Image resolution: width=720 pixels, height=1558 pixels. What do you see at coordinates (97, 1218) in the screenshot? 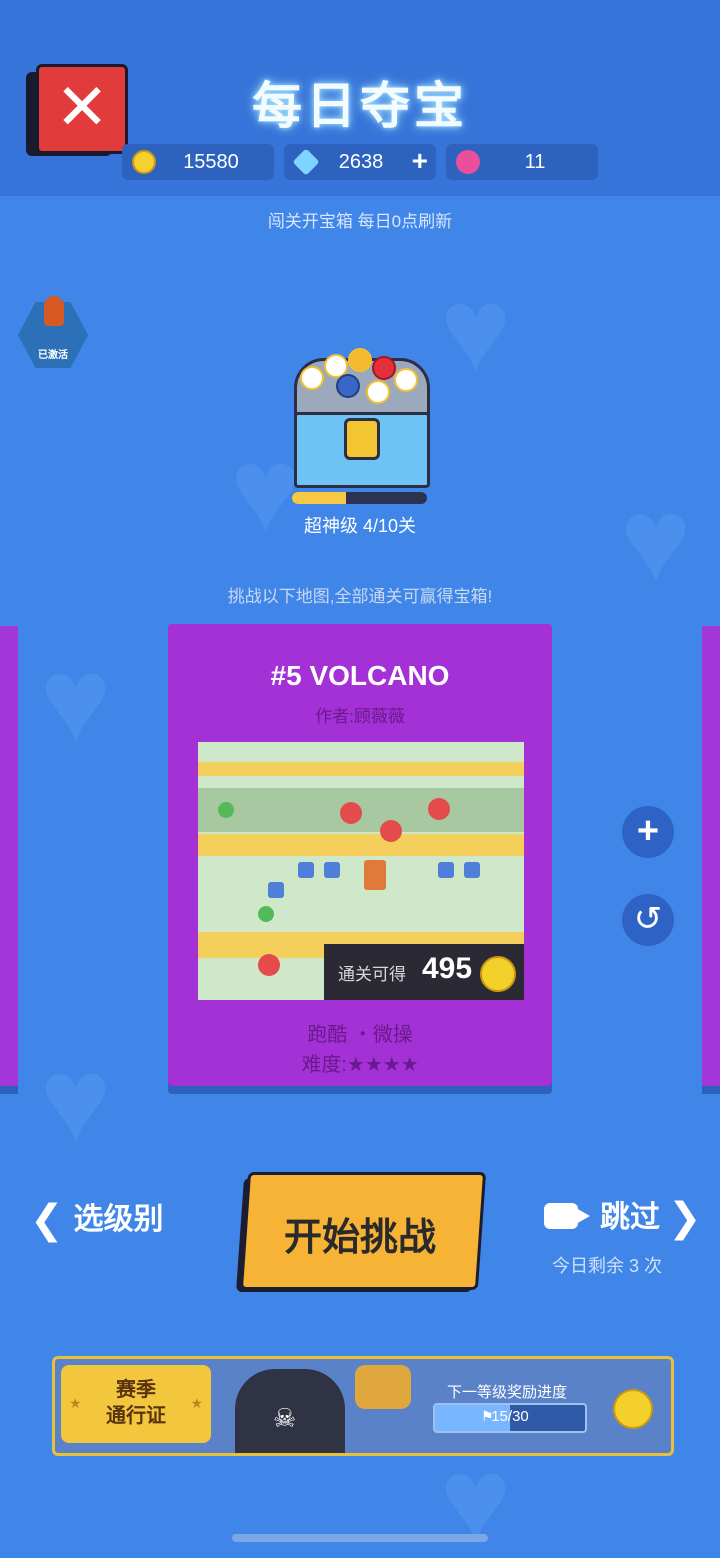
I see `select-level-button: ❮ 选级别` at bounding box center [97, 1218].